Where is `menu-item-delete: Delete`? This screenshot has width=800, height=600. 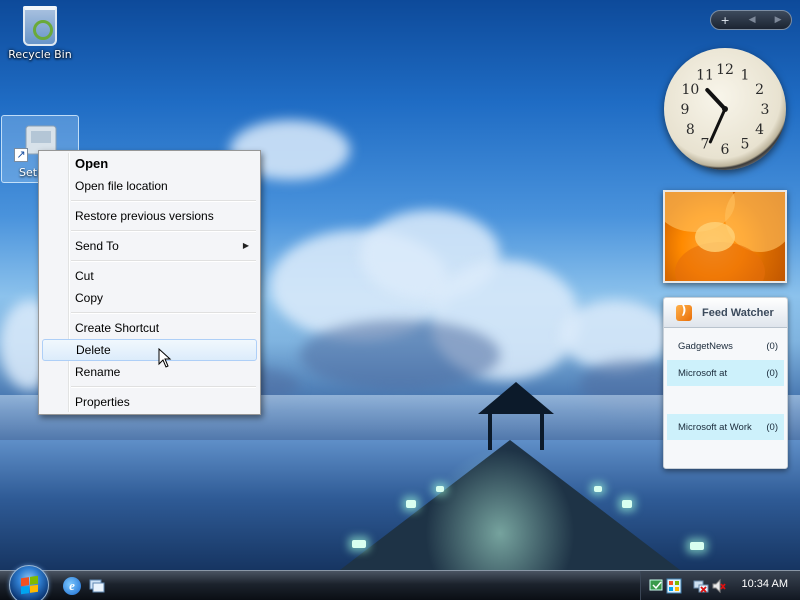
menu-item-delete: Delete is located at coordinates (149, 350).